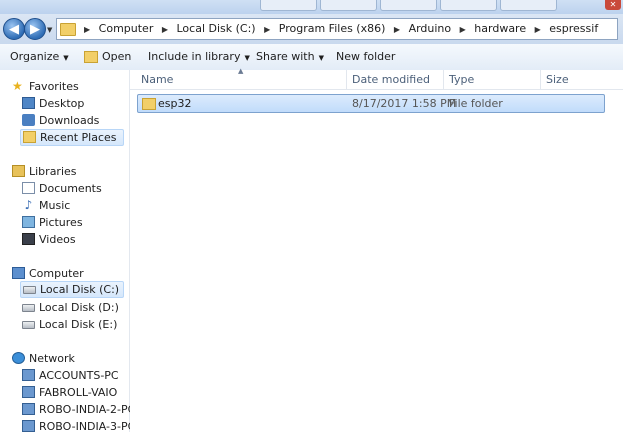 The height and width of the screenshot is (435, 623). Describe the element at coordinates (28, 188) in the screenshot. I see `documents-icon` at that location.